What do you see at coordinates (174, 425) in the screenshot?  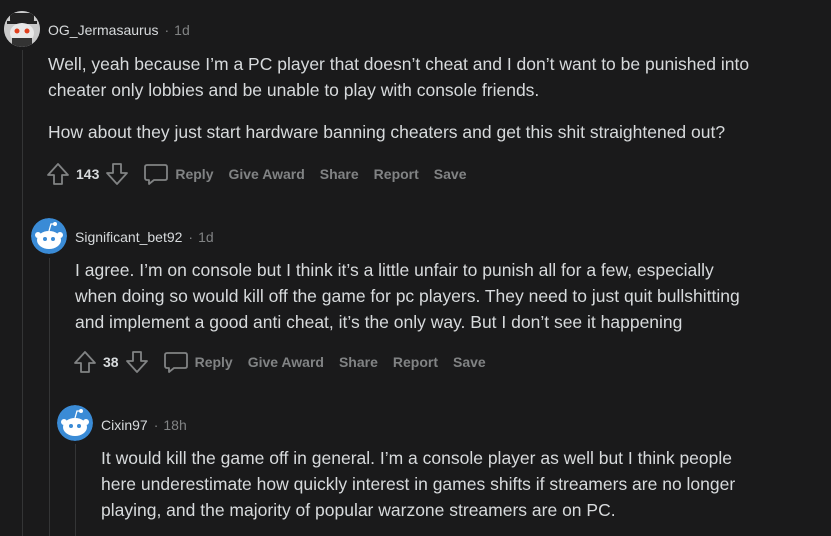 I see `timestamp: 18h` at bounding box center [174, 425].